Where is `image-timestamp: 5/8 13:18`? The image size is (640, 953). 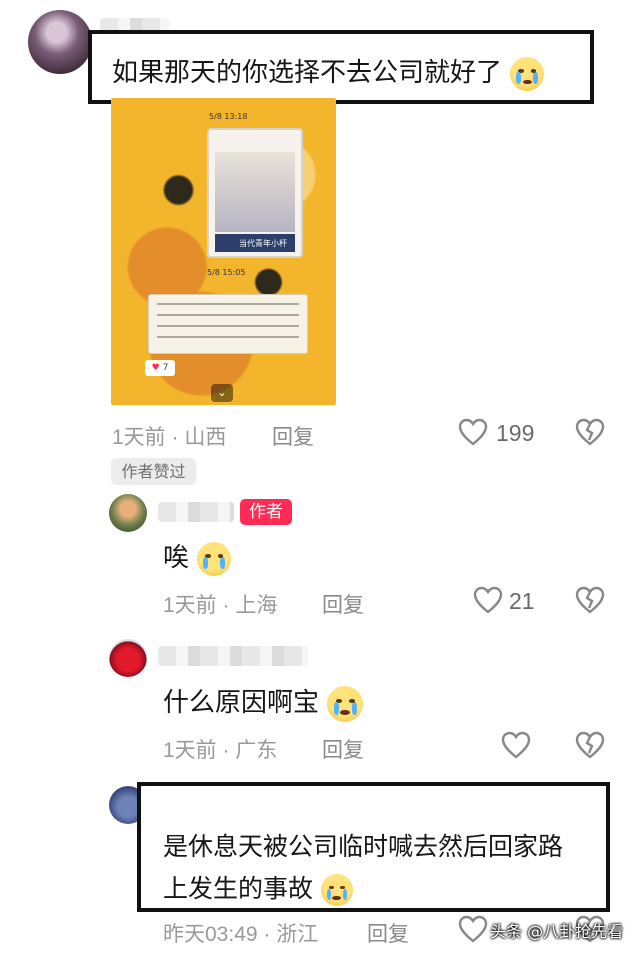 image-timestamp: 5/8 13:18 is located at coordinates (228, 116).